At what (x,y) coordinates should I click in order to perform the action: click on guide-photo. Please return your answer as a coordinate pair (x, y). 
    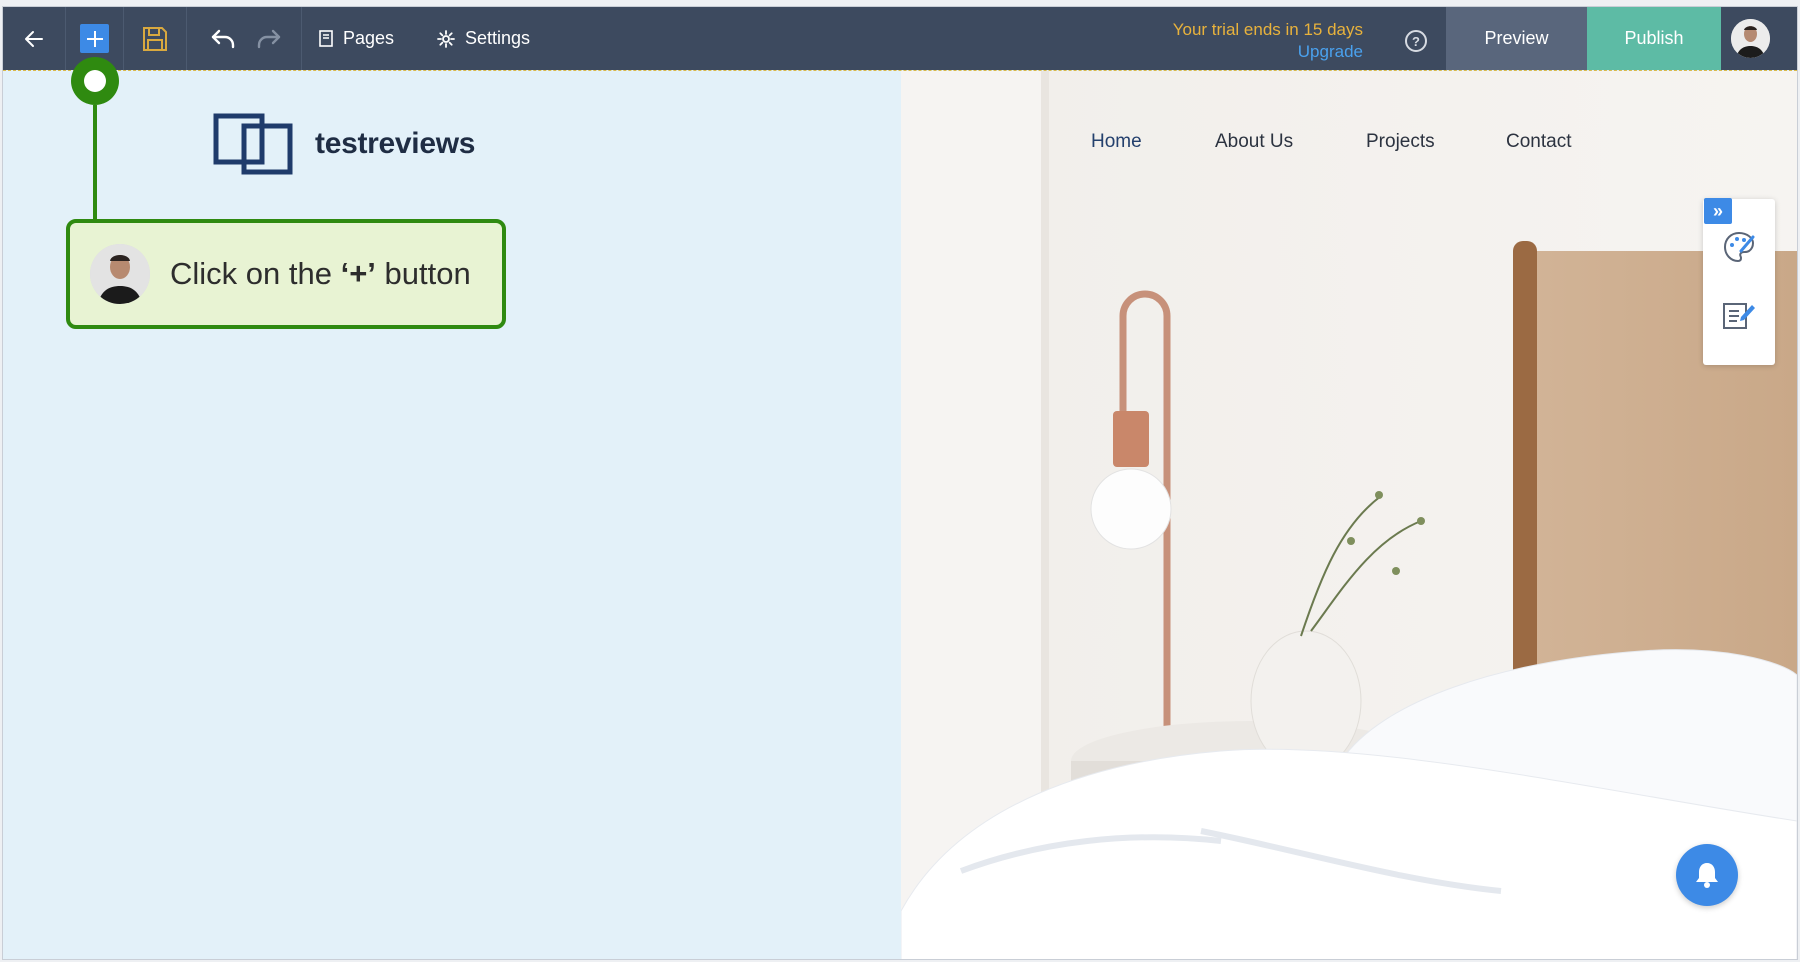
    Looking at the image, I should click on (120, 274).